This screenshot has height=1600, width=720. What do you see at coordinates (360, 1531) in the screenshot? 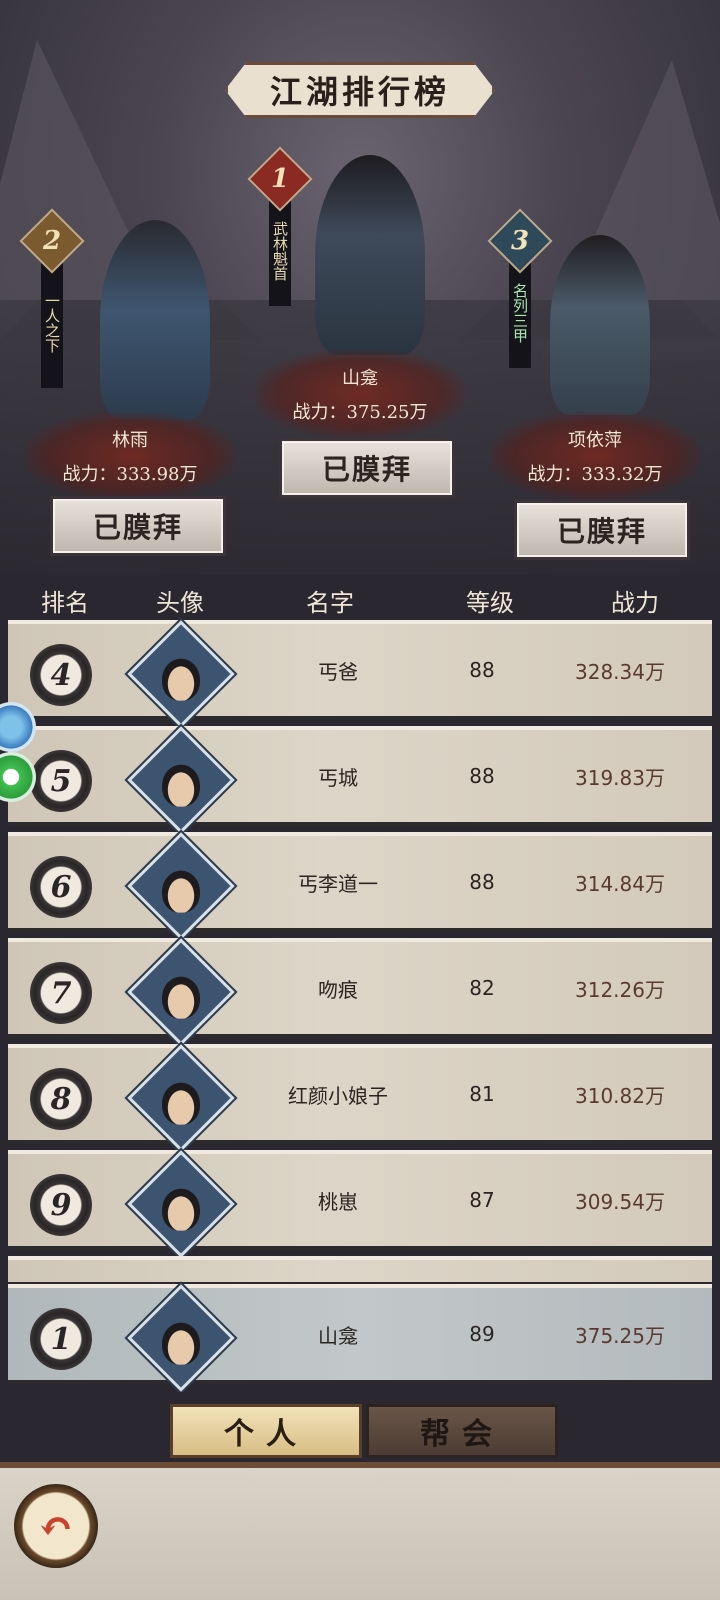
I see `footer-bar: ↶` at bounding box center [360, 1531].